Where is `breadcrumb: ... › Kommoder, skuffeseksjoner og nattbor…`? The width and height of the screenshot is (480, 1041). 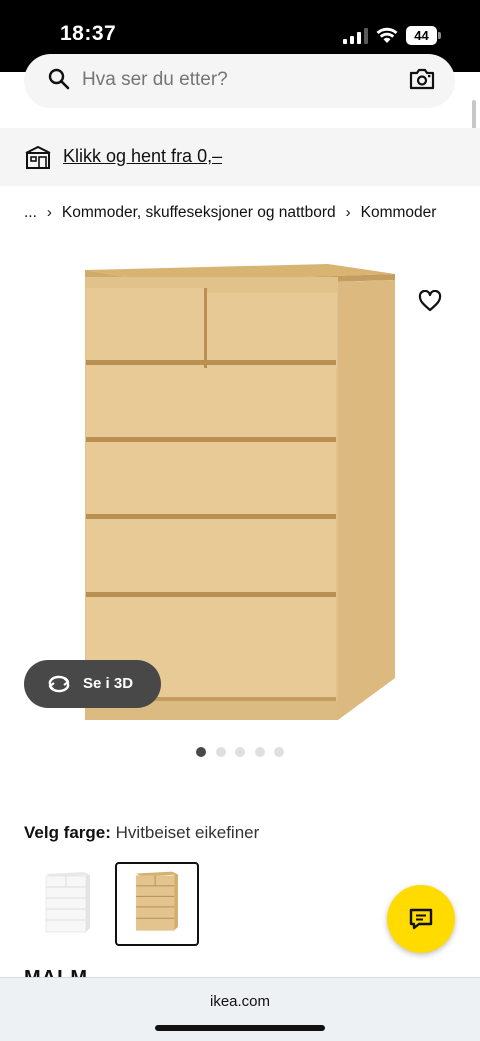
breadcrumb: ... › Kommoder, skuffeseksjoner og nattbor… is located at coordinates (230, 213).